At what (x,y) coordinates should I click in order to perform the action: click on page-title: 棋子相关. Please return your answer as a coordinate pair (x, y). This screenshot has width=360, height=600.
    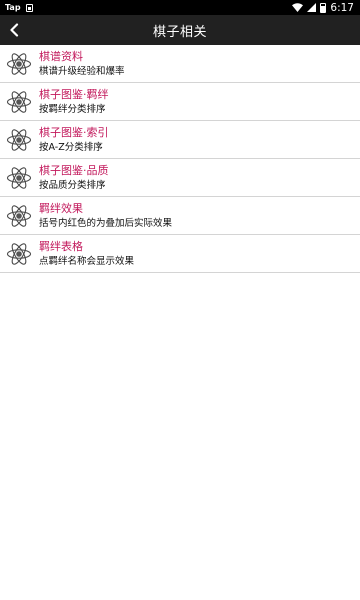
    Looking at the image, I should click on (179, 32).